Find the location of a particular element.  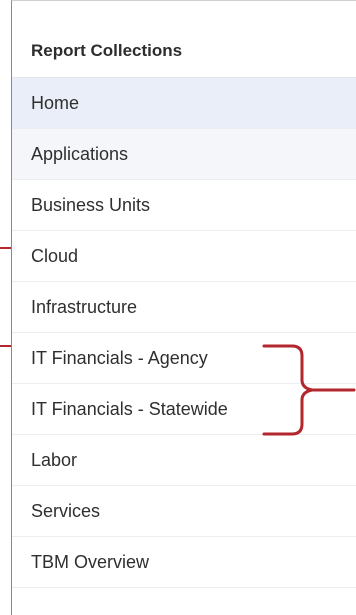

menu-item-services: Services is located at coordinates (184, 511).